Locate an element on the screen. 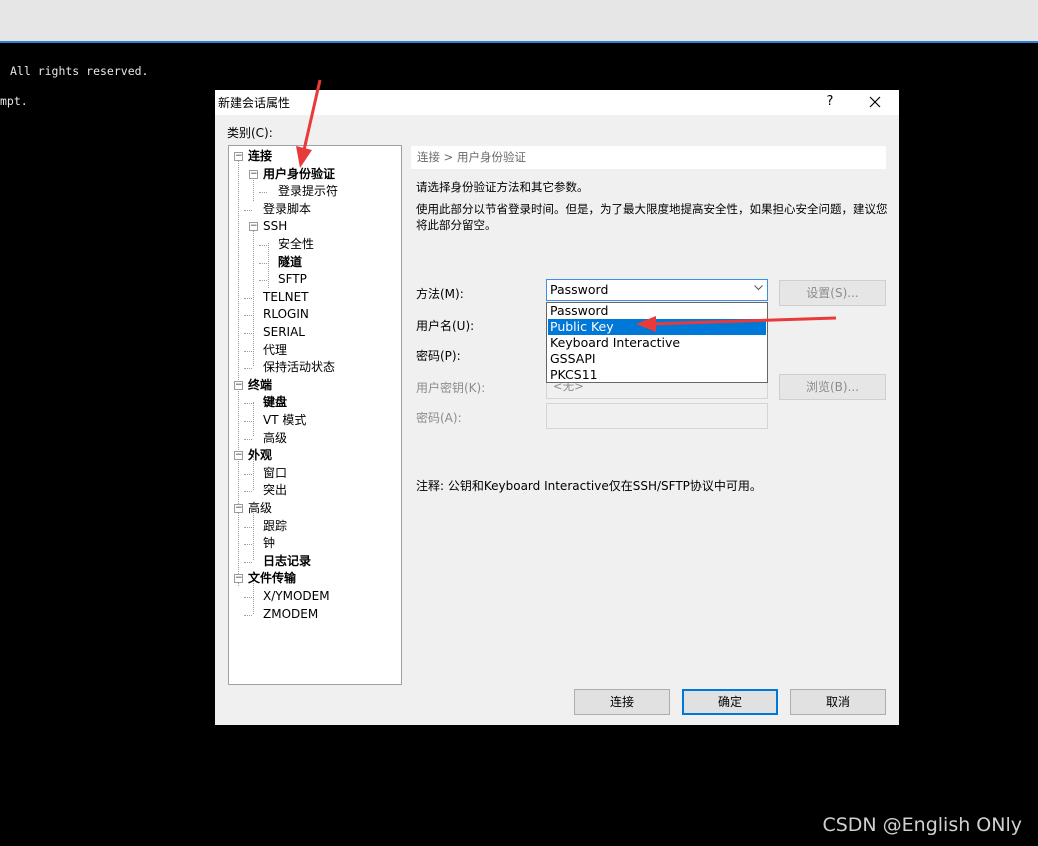 Image resolution: width=1038 pixels, height=846 pixels. tree-item: 代理 is located at coordinates (275, 350).